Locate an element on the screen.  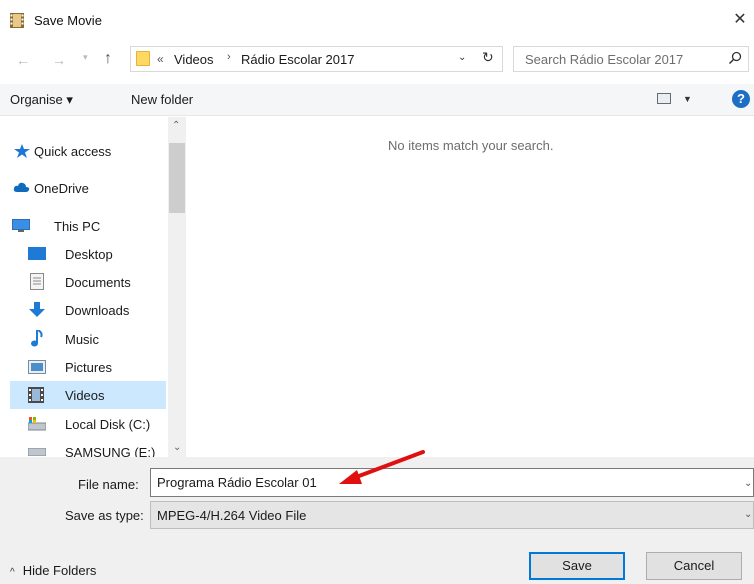
nav-item-label: Videos is located at coordinates (85, 395).